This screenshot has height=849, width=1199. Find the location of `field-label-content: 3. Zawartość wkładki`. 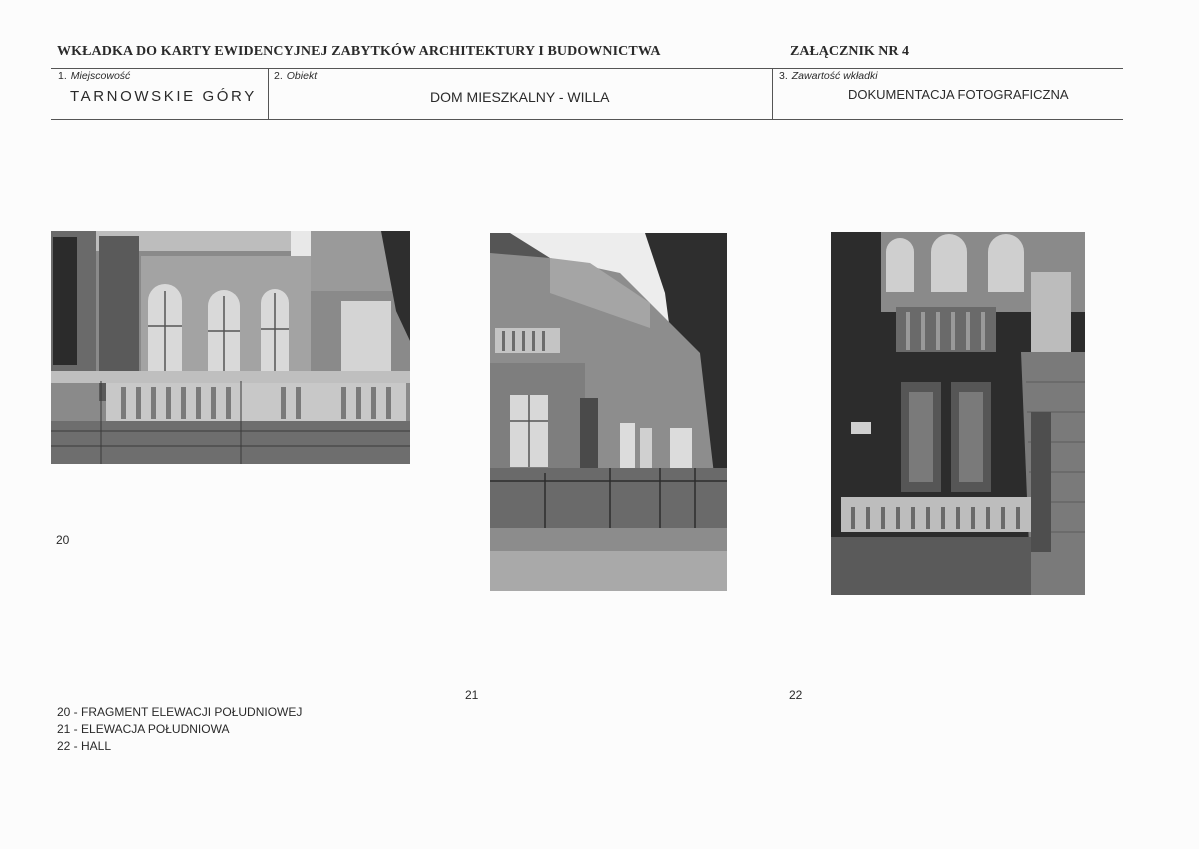

field-label-content: 3. Zawartość wkładki is located at coordinates (828, 76).